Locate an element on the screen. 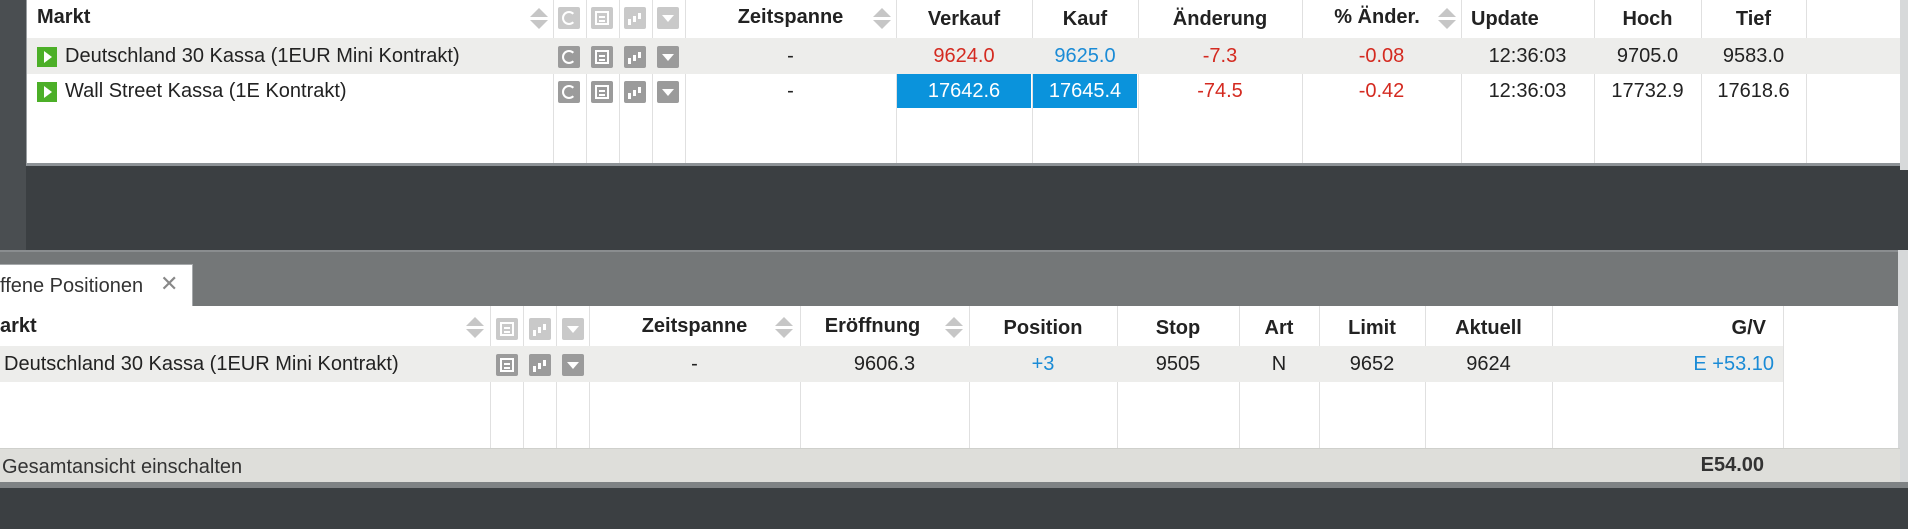 This screenshot has height=529, width=1908. header-low: Tief is located at coordinates (1753, 19).